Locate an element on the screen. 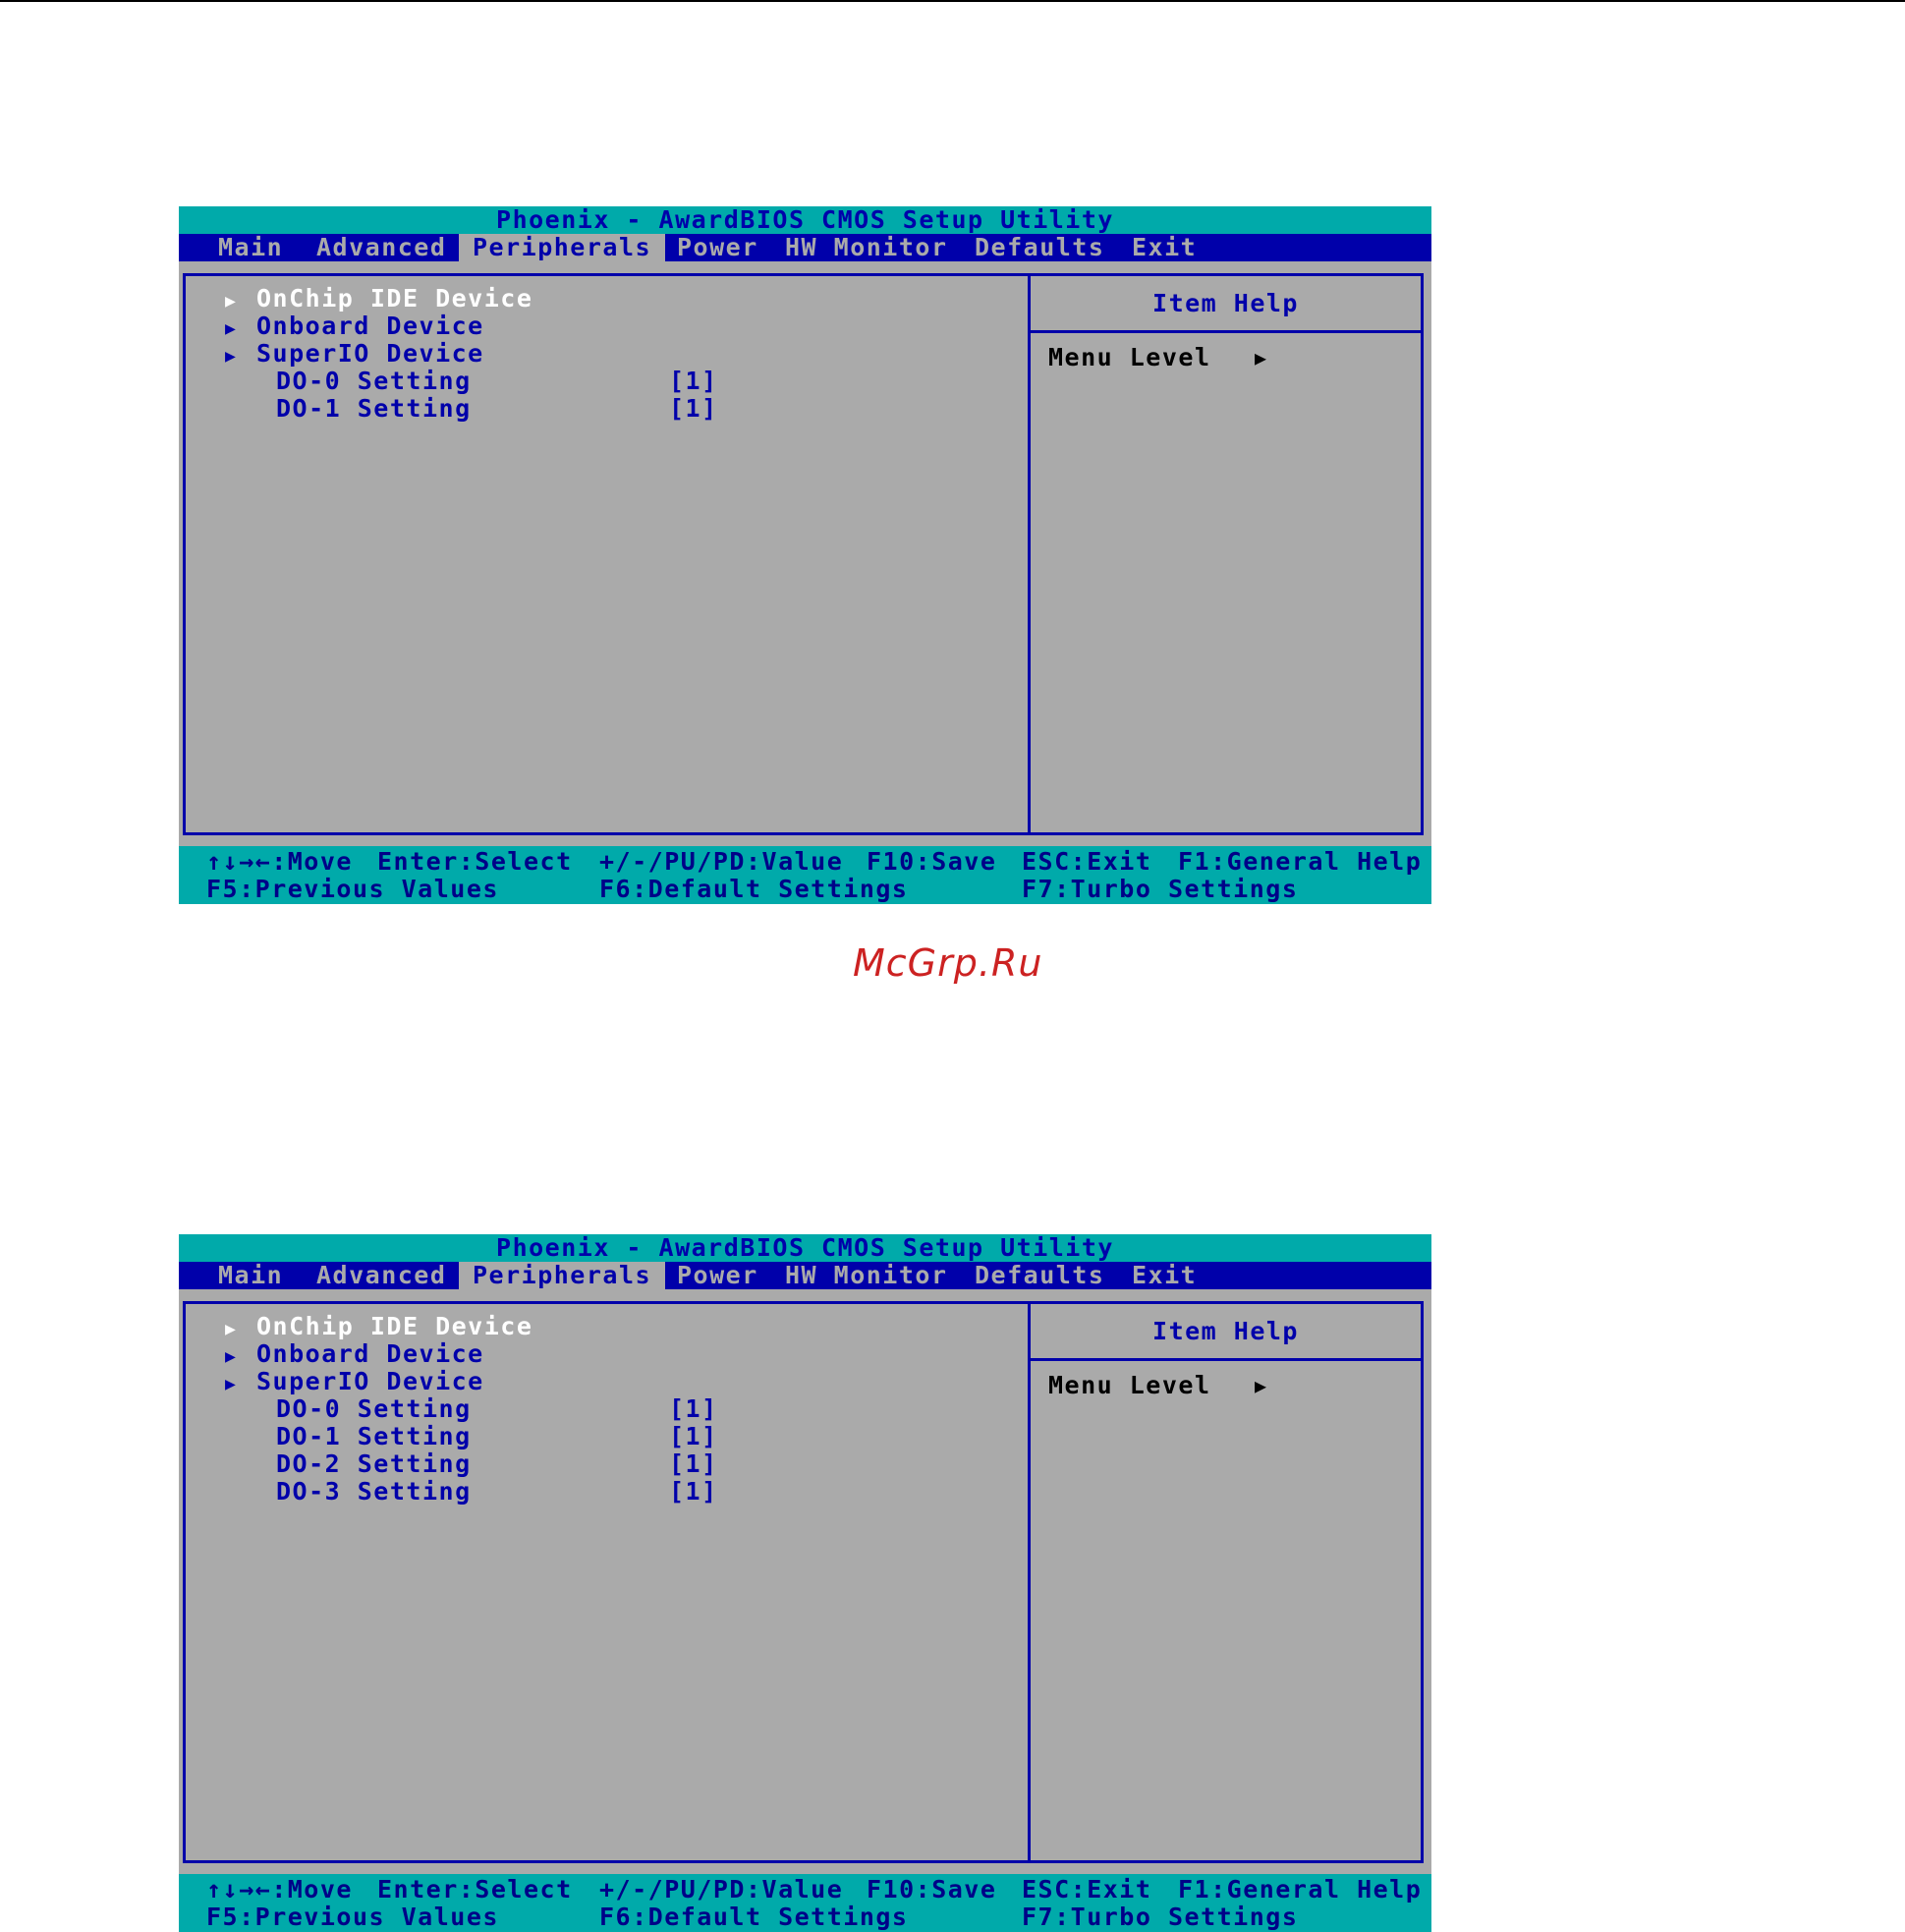 The width and height of the screenshot is (1905, 1932). setting-do-2-value: [1] is located at coordinates (693, 1464).